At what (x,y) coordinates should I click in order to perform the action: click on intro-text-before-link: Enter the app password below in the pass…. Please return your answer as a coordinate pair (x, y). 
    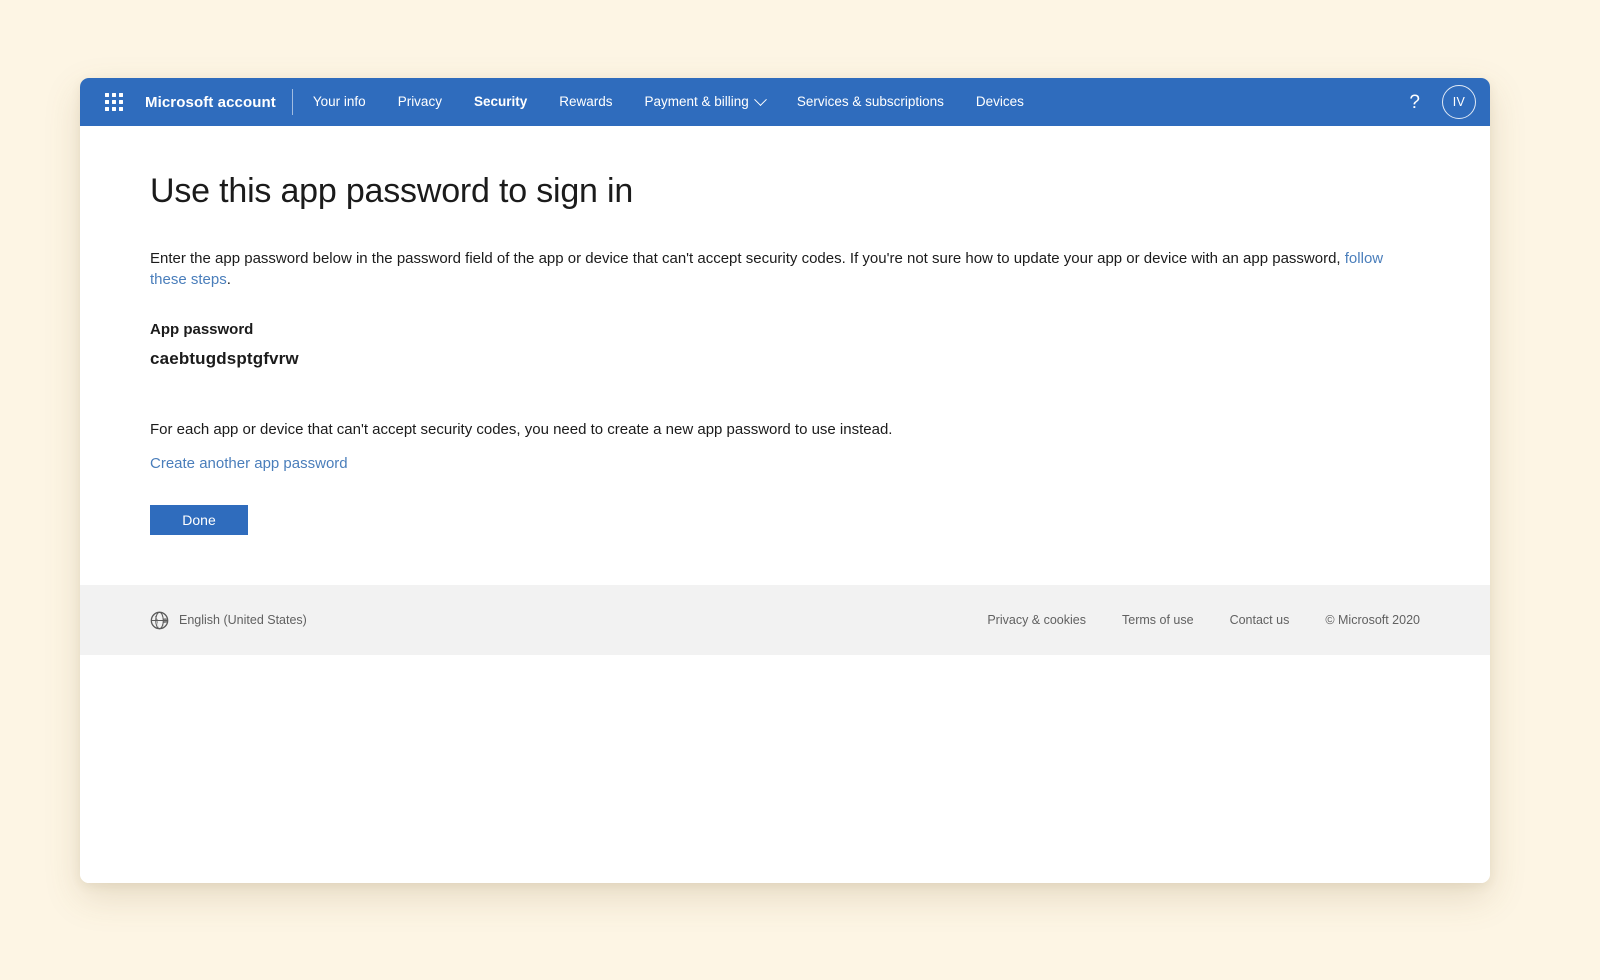
    Looking at the image, I should click on (747, 258).